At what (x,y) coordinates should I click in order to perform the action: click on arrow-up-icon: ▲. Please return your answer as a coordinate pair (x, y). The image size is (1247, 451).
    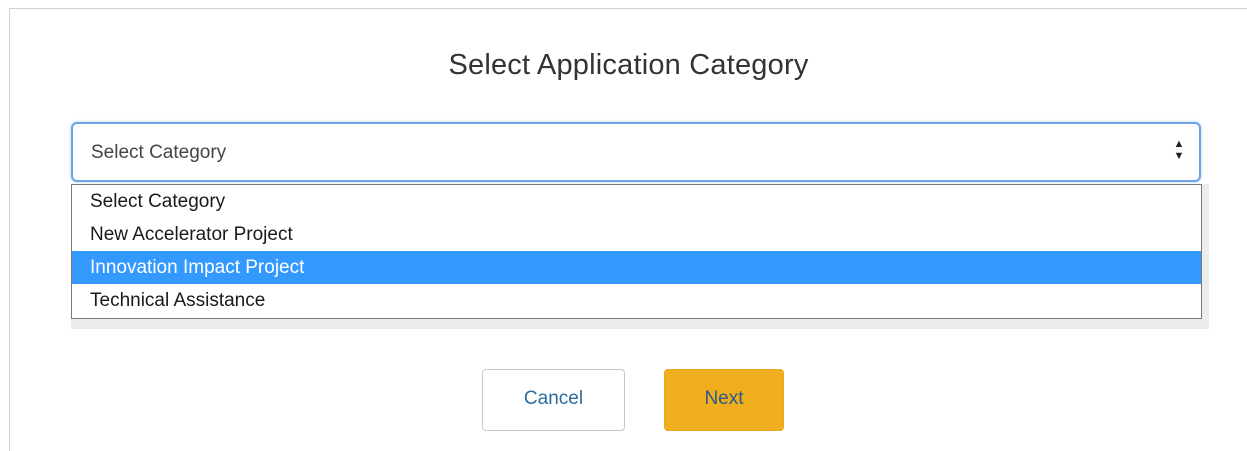
    Looking at the image, I should click on (1179, 144).